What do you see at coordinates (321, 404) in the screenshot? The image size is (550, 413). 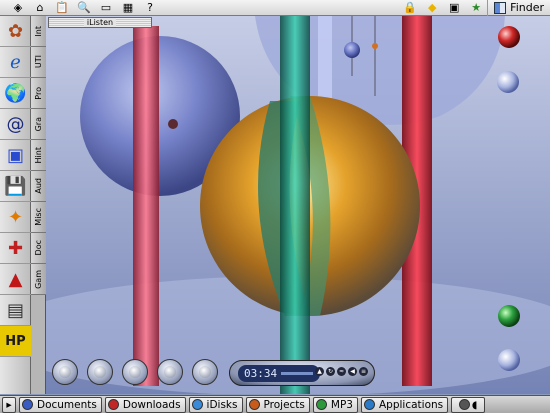 I see `mp3-folder-icon` at bounding box center [321, 404].